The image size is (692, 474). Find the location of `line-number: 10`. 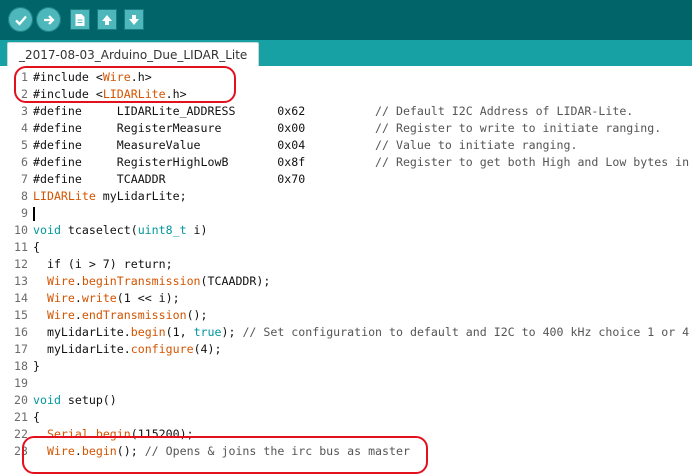

line-number: 10 is located at coordinates (21, 230).